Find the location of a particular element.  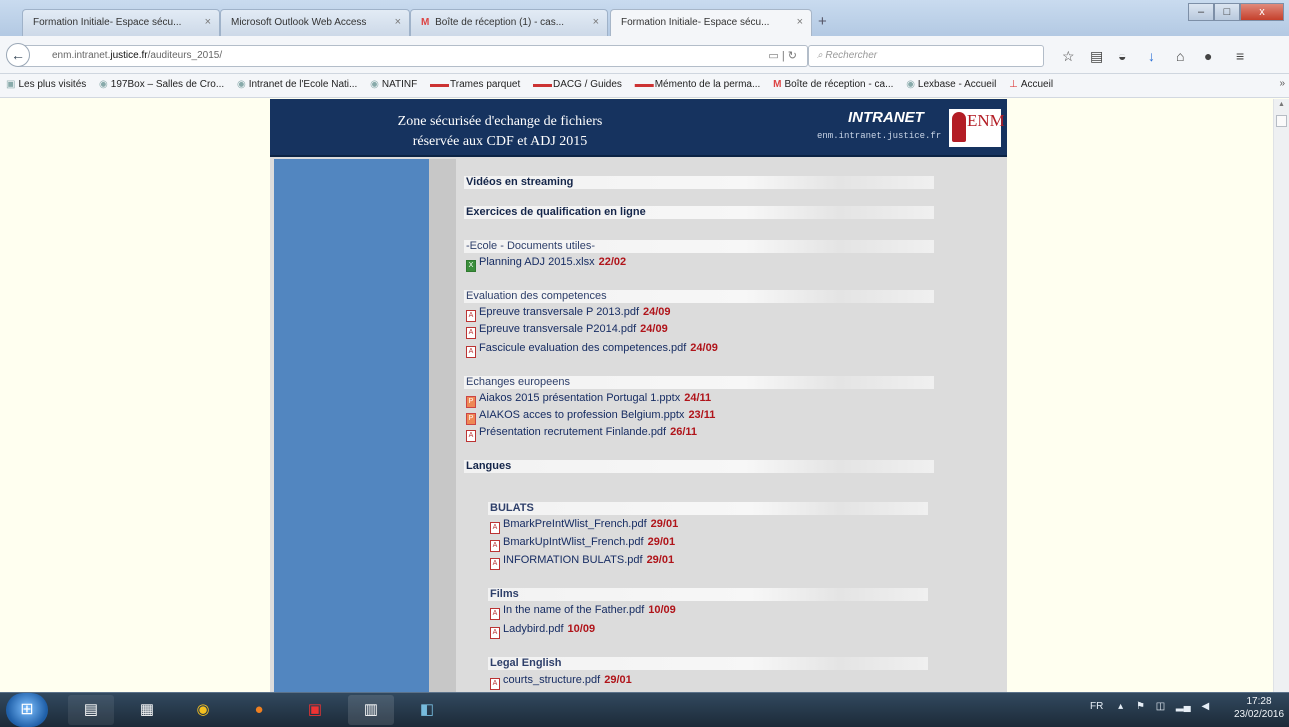

calculator-icon: ▦ is located at coordinates (147, 710).